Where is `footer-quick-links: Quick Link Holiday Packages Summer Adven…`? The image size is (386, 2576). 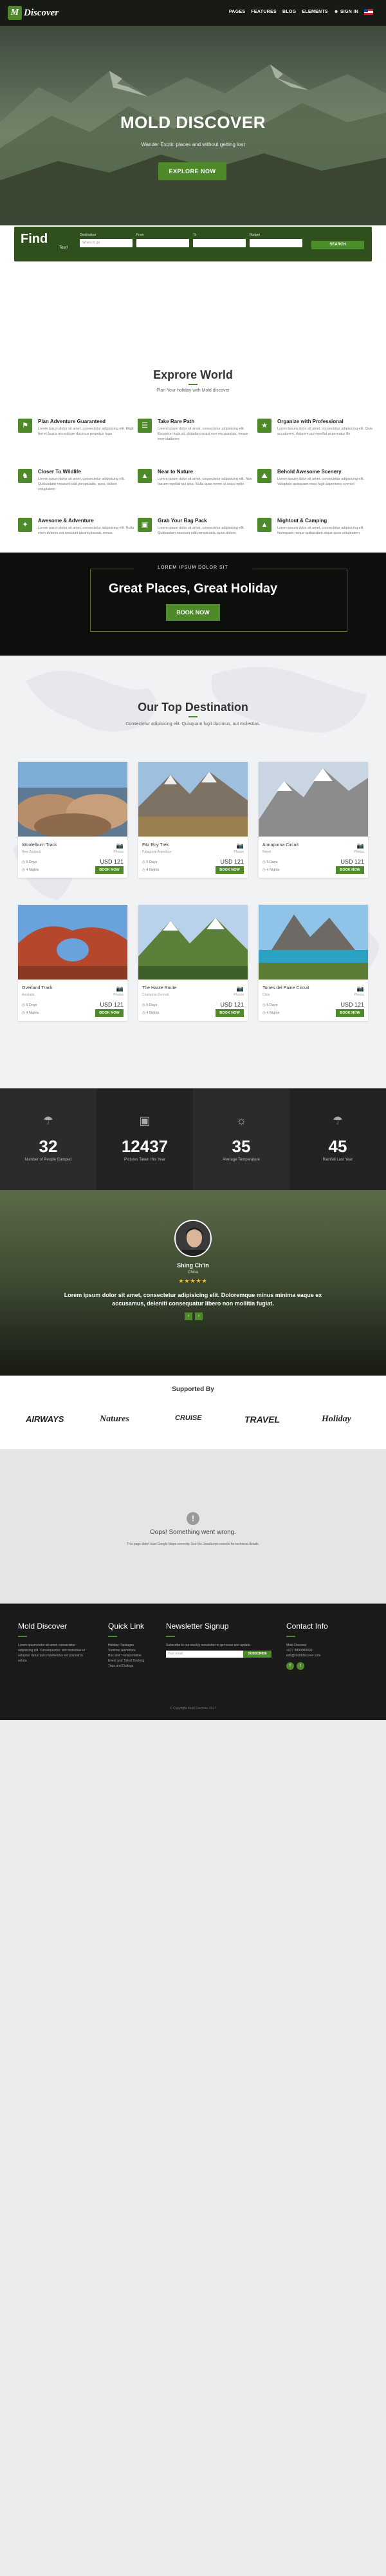 footer-quick-links: Quick Link Holiday Packages Summer Adven… is located at coordinates (137, 1645).